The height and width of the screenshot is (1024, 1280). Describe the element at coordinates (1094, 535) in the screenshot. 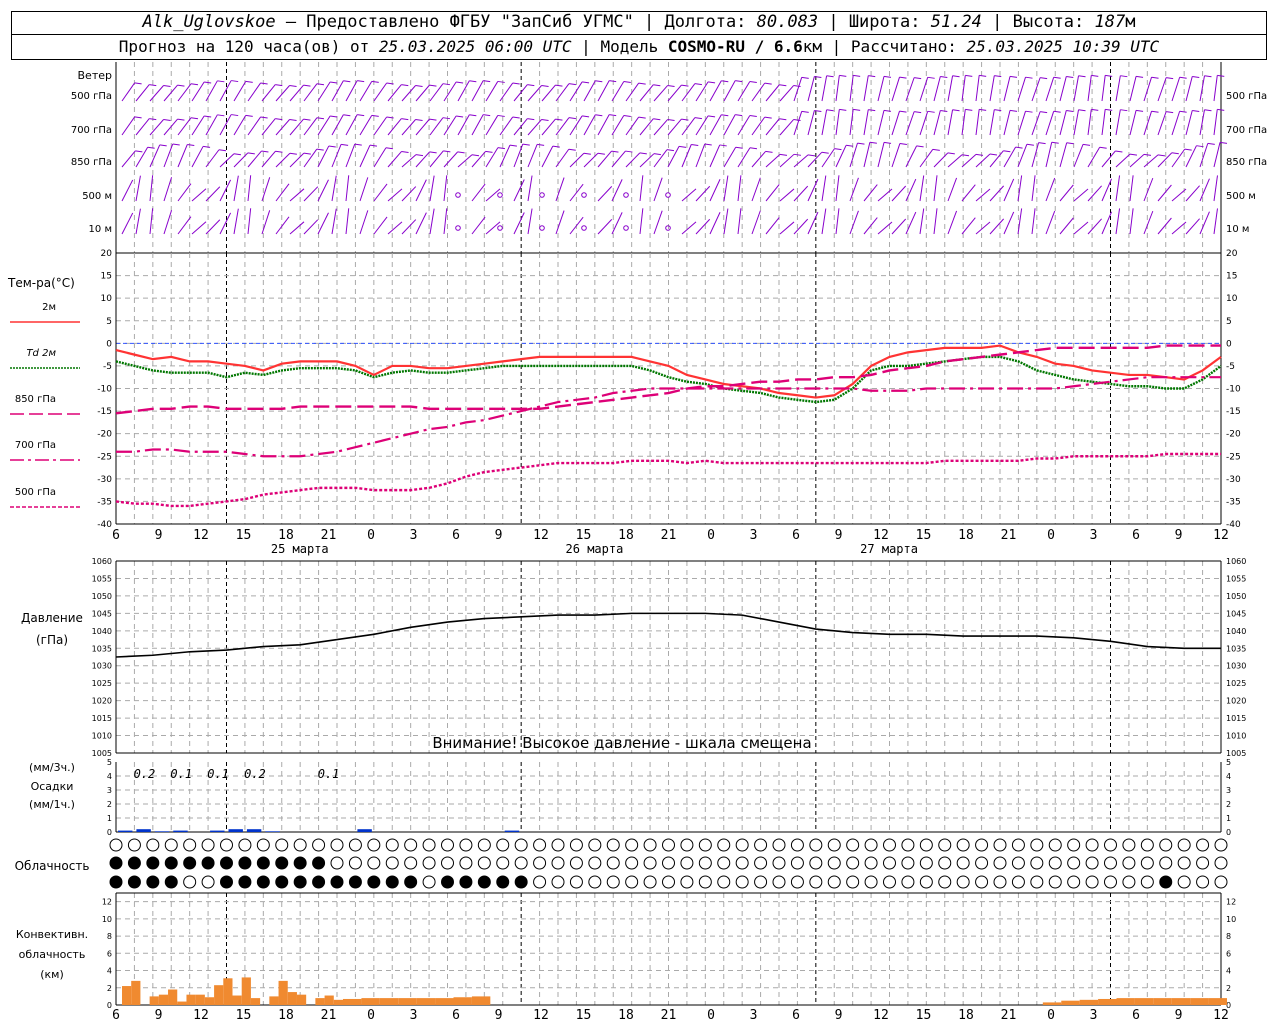

I see `time-tick-label: 3` at that location.